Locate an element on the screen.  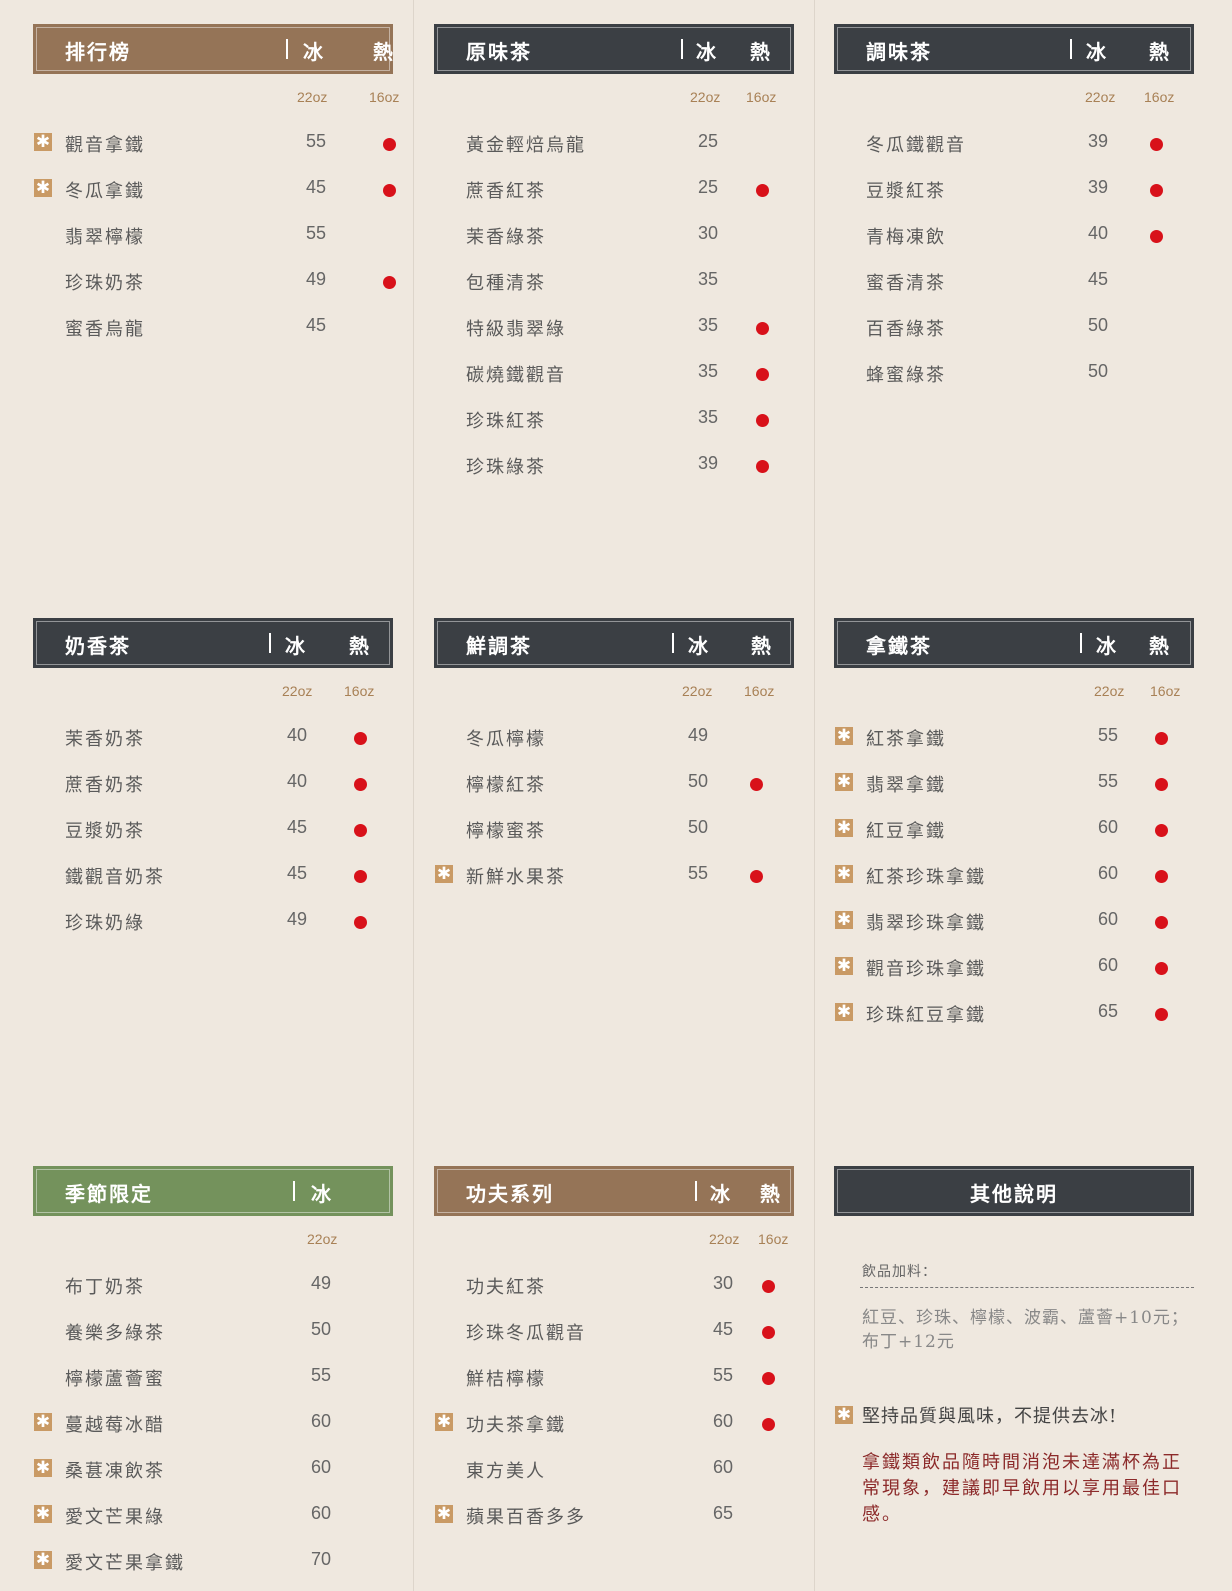
menu-item: ✱ 愛文芒果綠 60 is located at coordinates (213, 1516).